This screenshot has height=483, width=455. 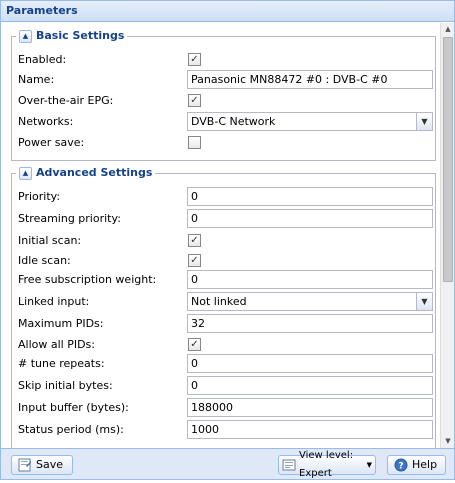 What do you see at coordinates (194, 100) in the screenshot?
I see `ota-epg-checkbox: ✓` at bounding box center [194, 100].